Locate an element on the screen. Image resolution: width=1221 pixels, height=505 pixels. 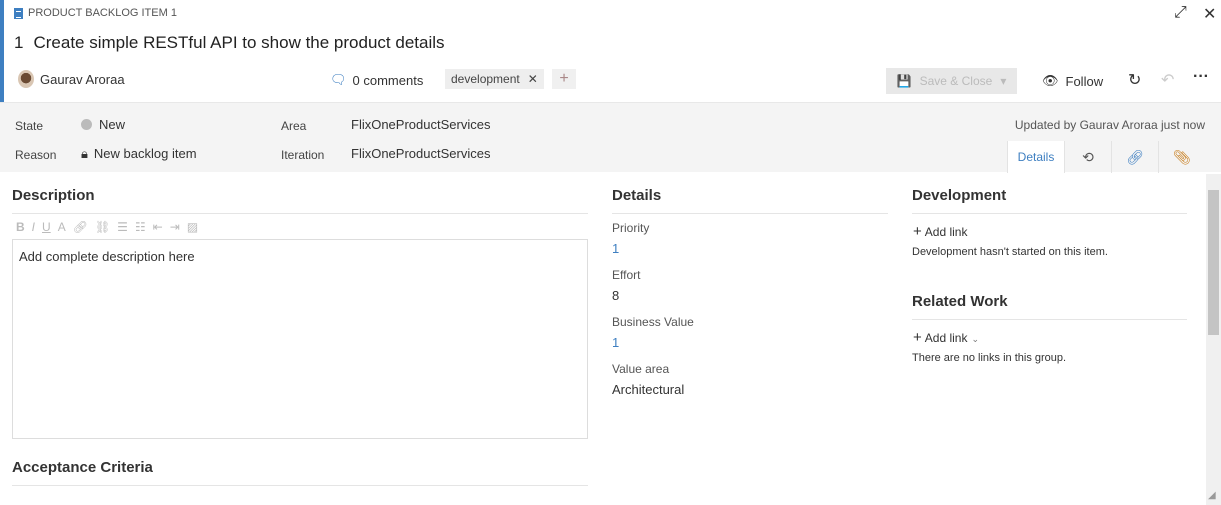
work-item-id: 1 is located at coordinates (19, 42).